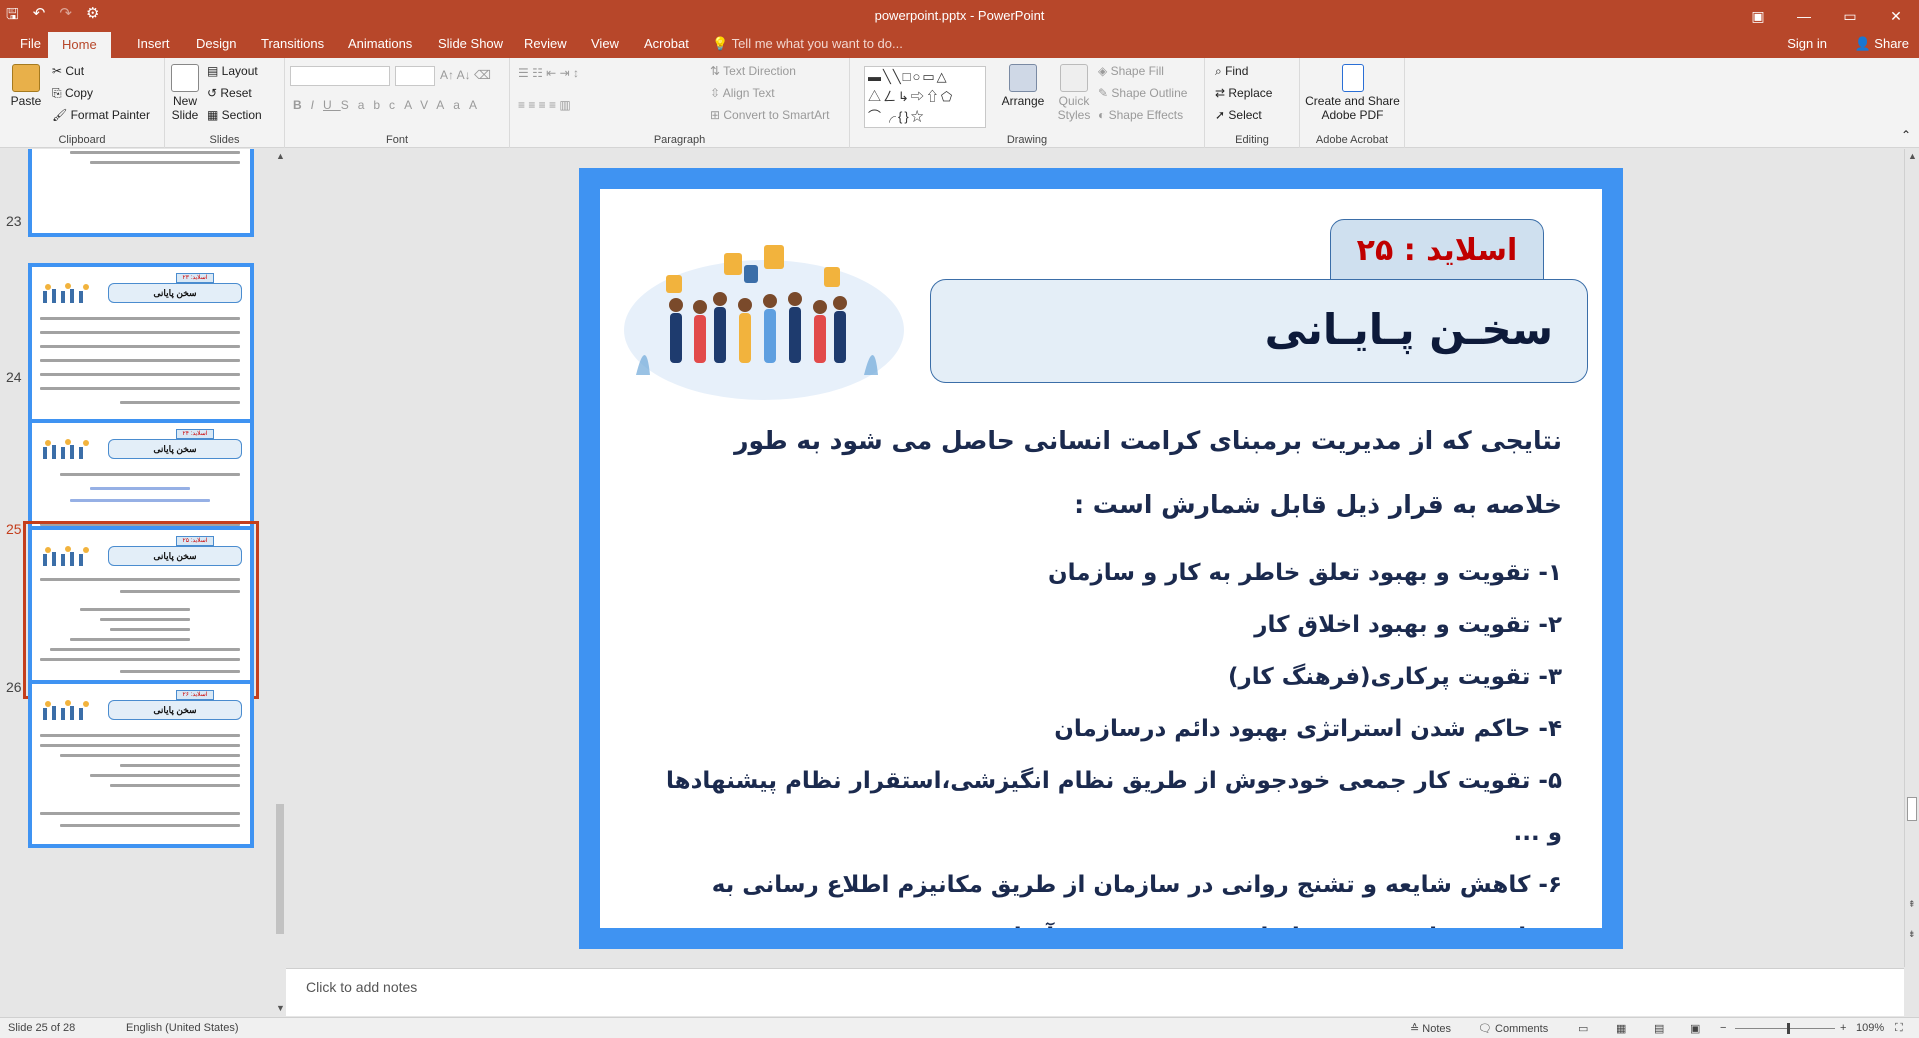 This screenshot has width=1919, height=1038. What do you see at coordinates (1881, 44) in the screenshot?
I see `share-button: 👤 Share` at bounding box center [1881, 44].